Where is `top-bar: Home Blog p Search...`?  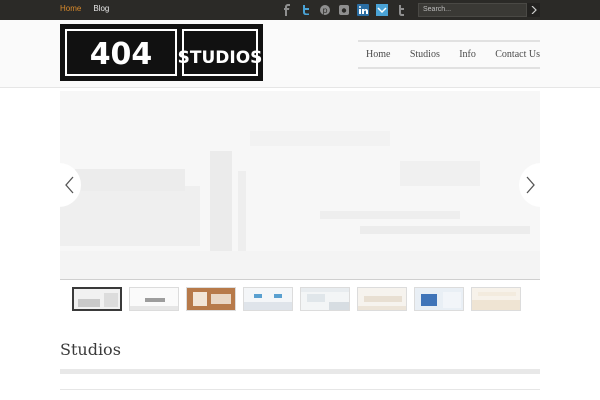
top-bar: Home Blog p Search... is located at coordinates (300, 10).